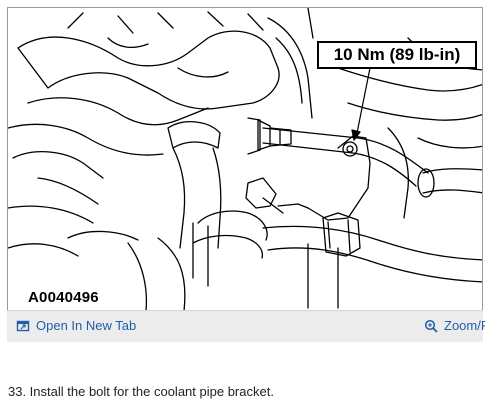  I want to click on zoom-print-button: Zoom/P, so click(454, 325).